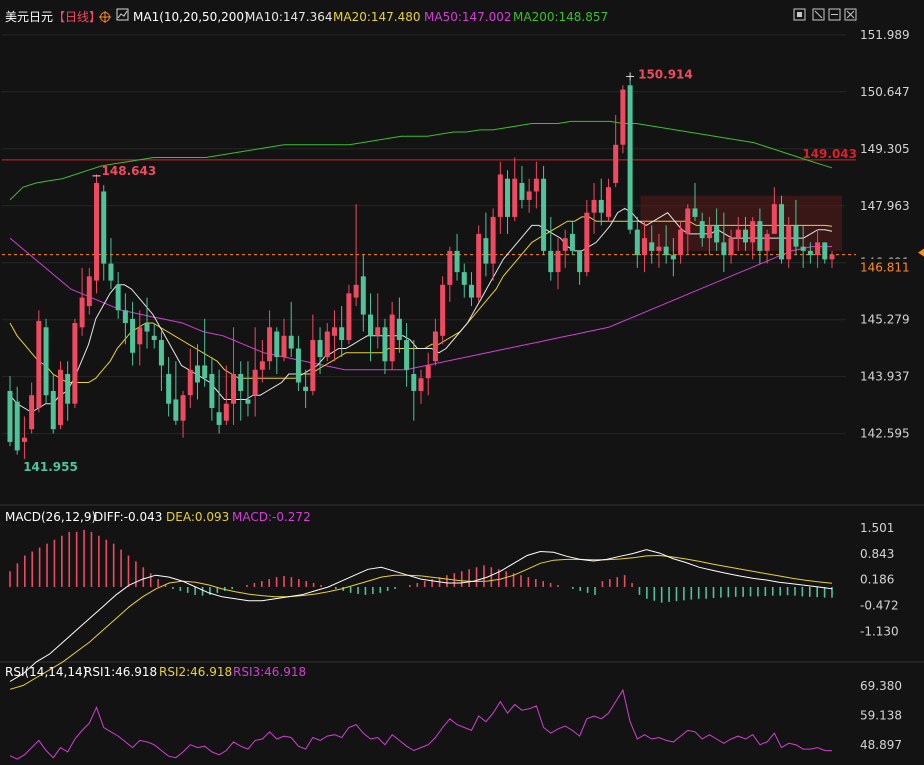 The height and width of the screenshot is (765, 924). I want to click on settings-icon, so click(834, 14).